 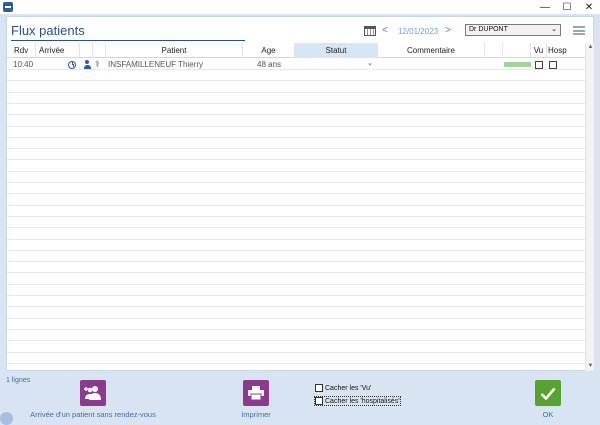 What do you see at coordinates (6, 418) in the screenshot?
I see `corner-watermark-icon` at bounding box center [6, 418].